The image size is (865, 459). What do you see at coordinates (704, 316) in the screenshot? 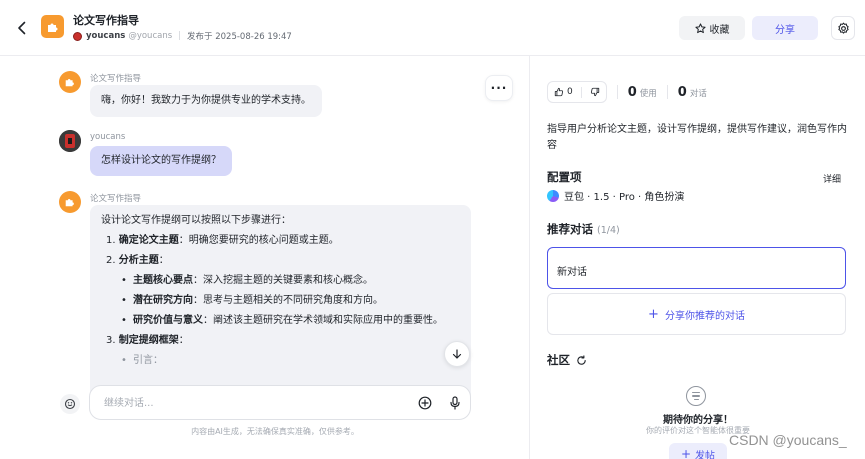
I see `share-recommended-label: 分享你推荐的对话` at bounding box center [704, 316].